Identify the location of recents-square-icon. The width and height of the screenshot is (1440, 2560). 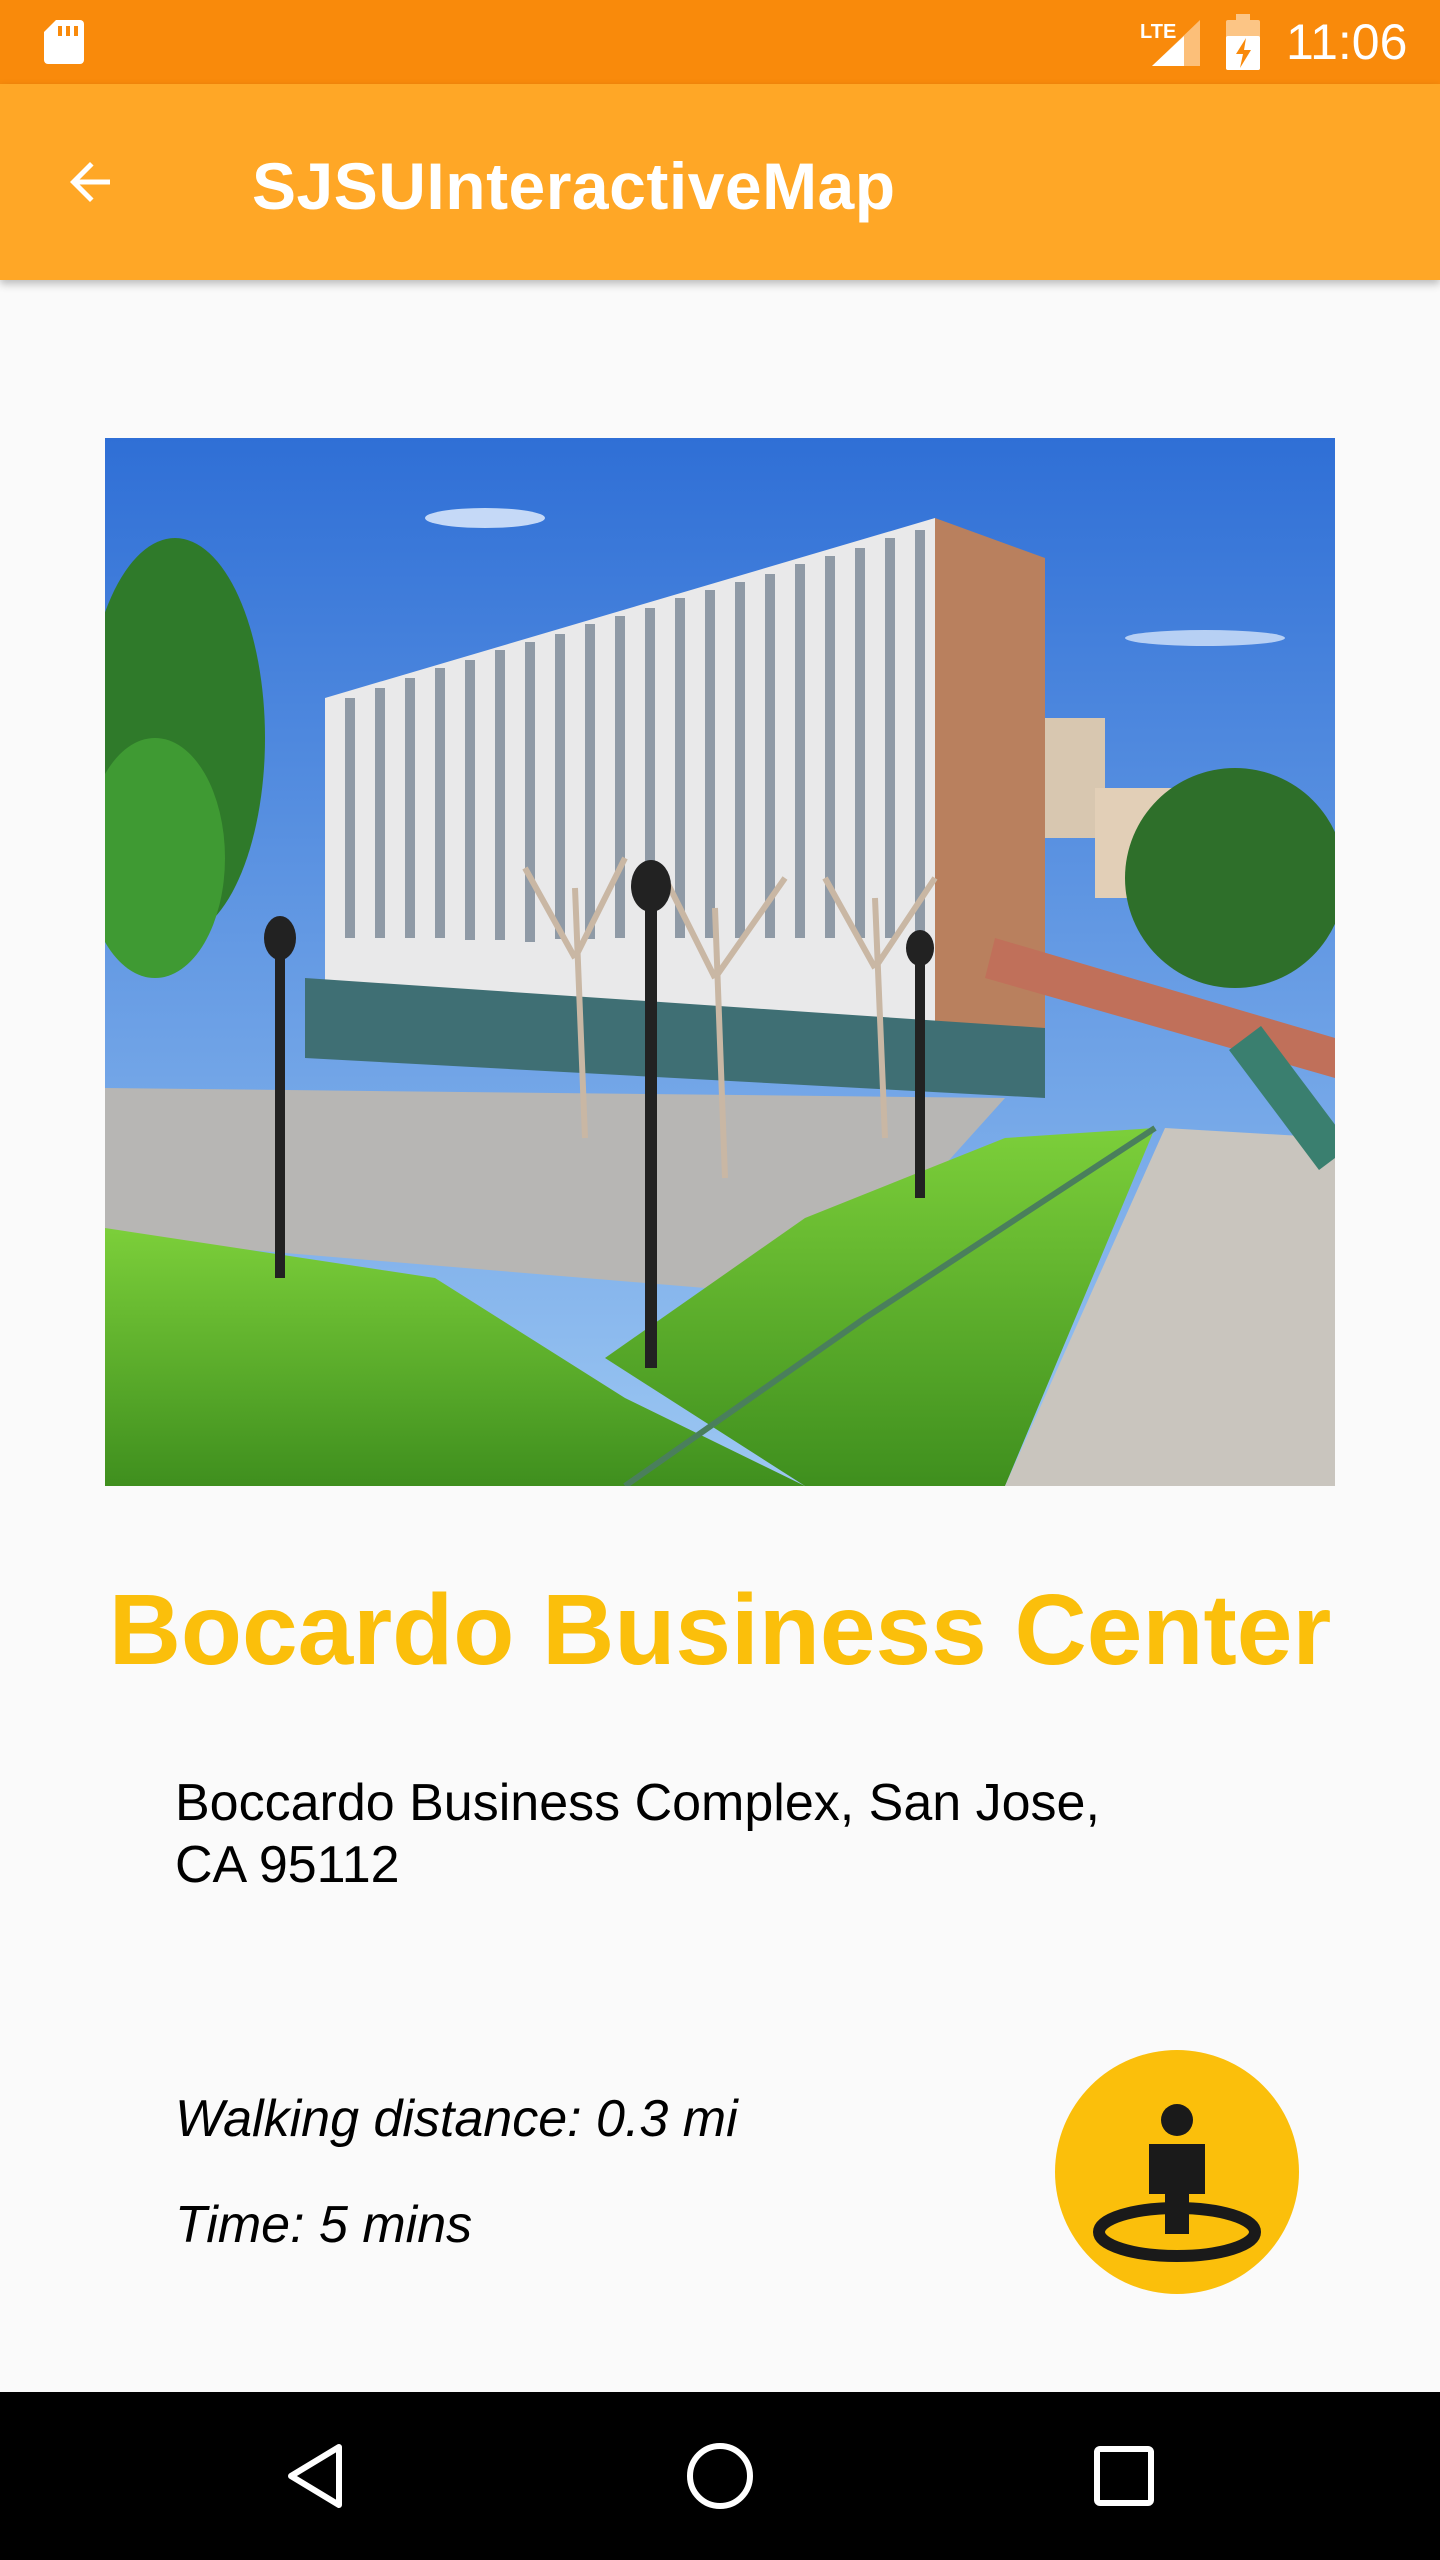
(1124, 2476).